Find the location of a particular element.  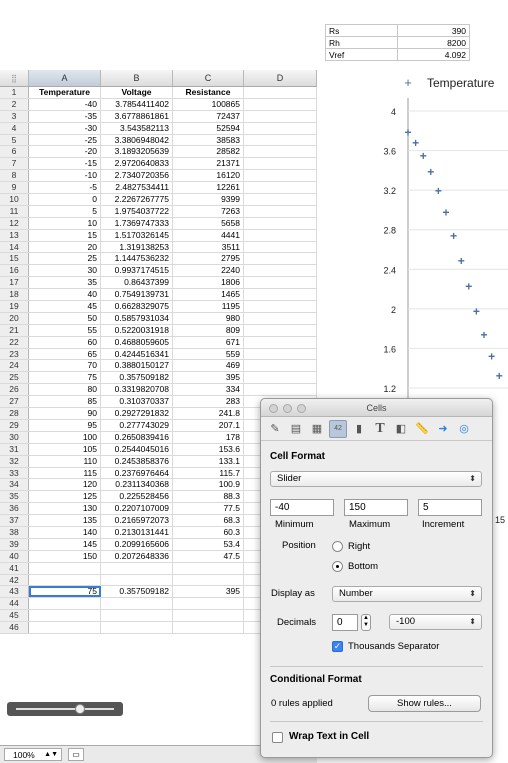

cell-a: 90 is located at coordinates (65, 413).